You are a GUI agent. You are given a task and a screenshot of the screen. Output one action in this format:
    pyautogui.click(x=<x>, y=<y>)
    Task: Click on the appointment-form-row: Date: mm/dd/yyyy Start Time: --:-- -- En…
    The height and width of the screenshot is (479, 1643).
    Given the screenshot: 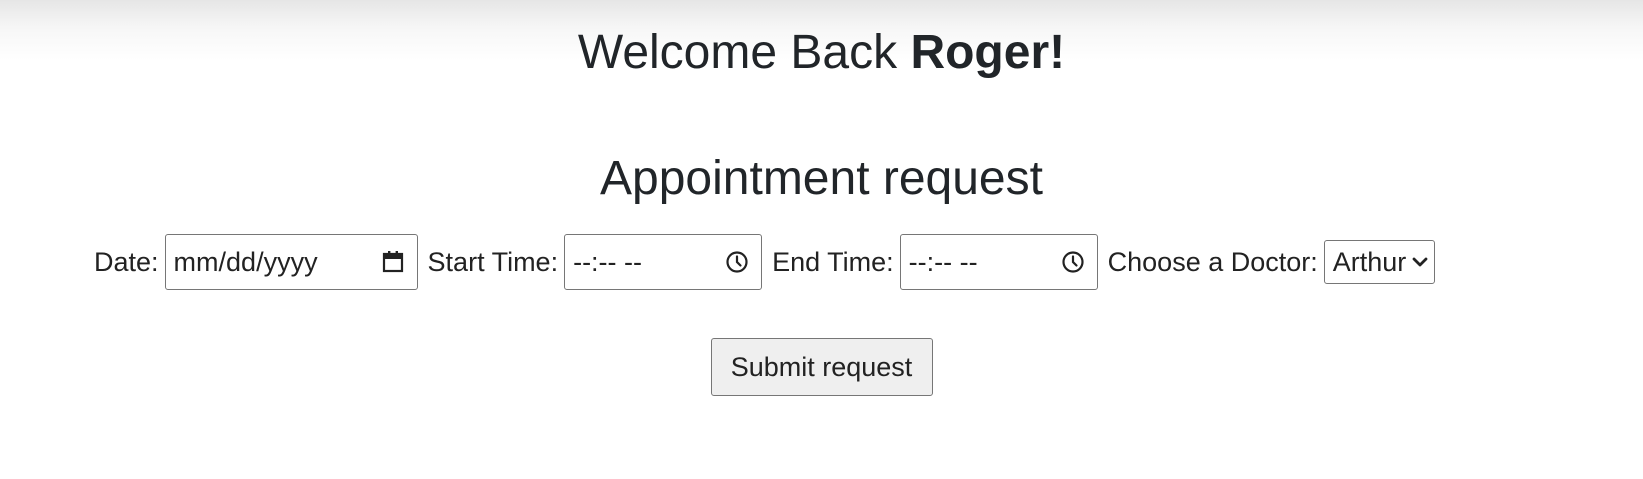 What is the action you would take?
    pyautogui.click(x=765, y=262)
    